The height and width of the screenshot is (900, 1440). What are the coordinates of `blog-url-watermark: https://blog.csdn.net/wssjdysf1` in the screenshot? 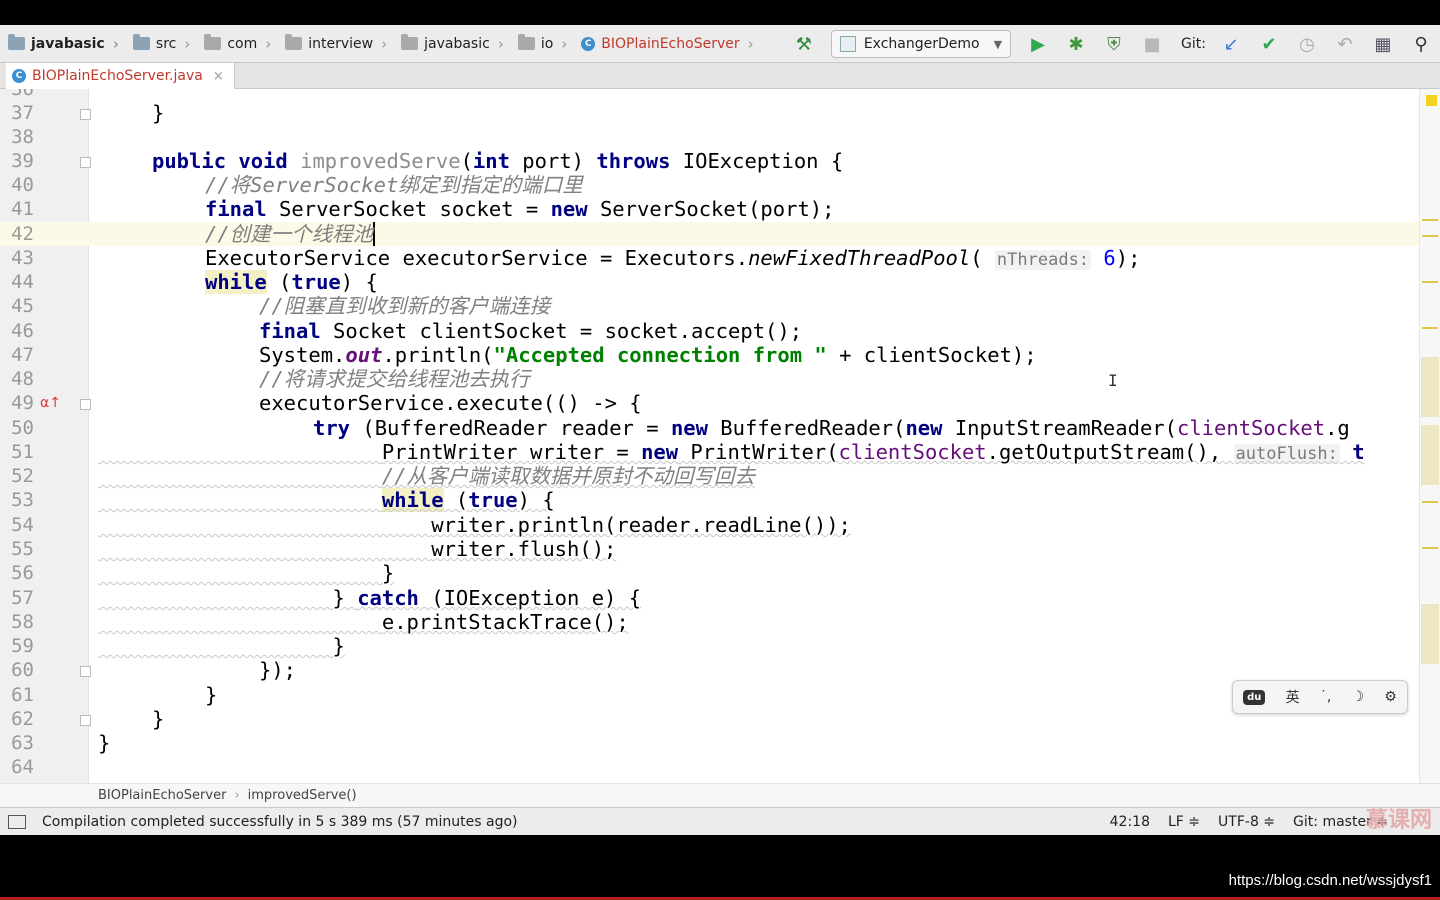 It's located at (1330, 880).